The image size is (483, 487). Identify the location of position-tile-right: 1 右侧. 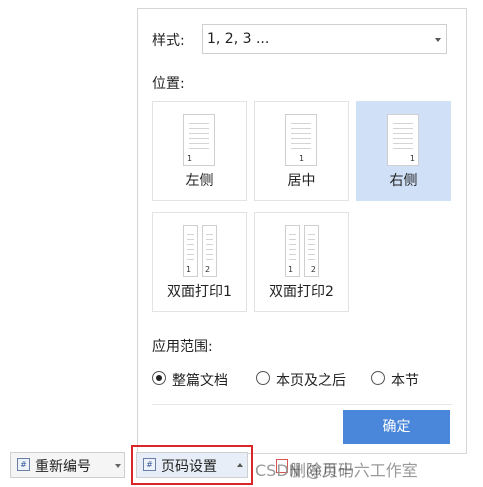
(403, 151).